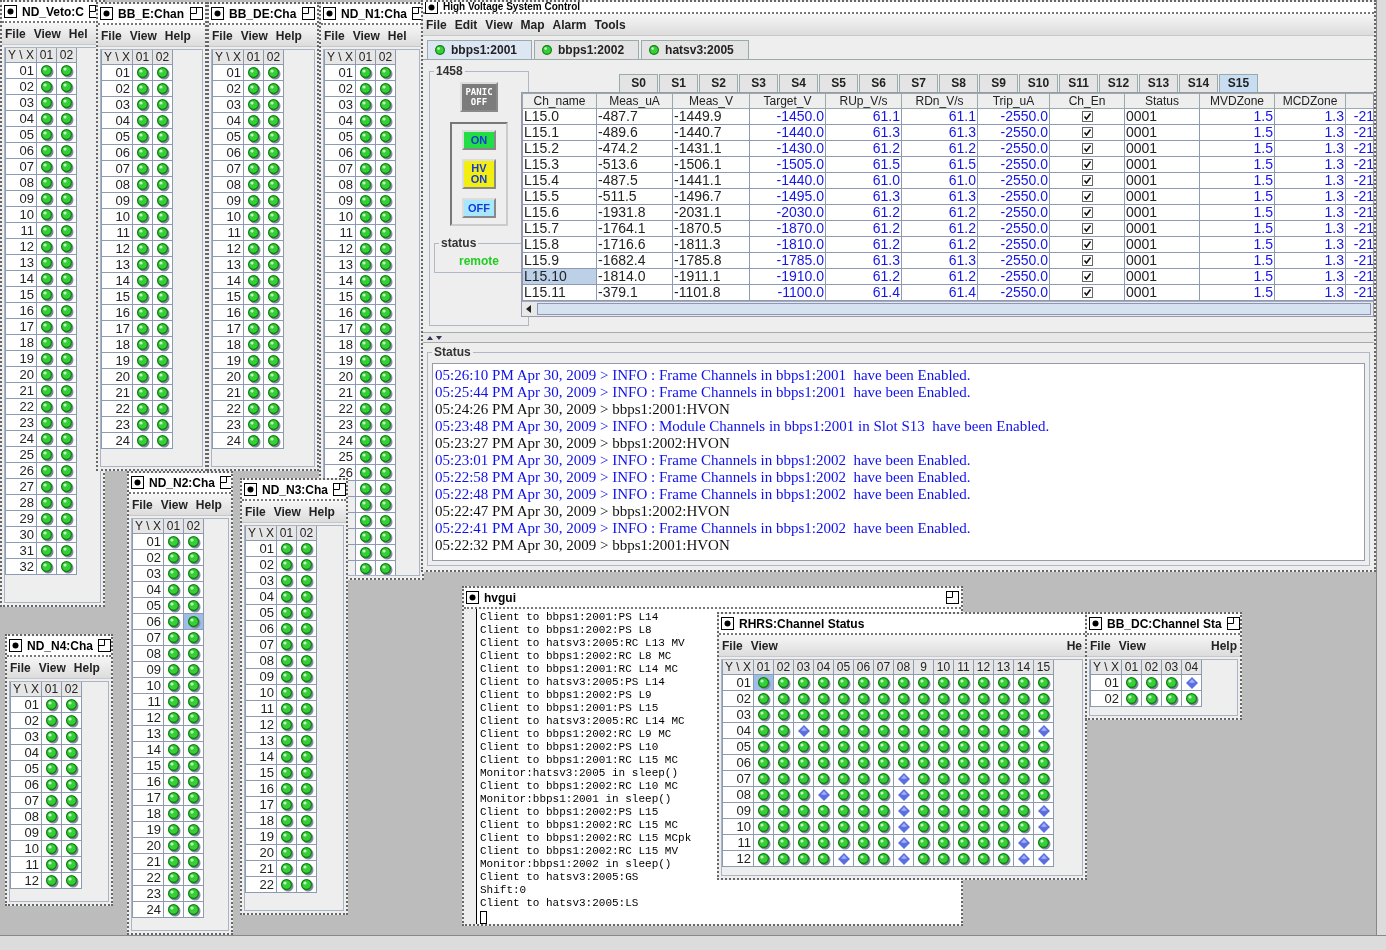 The image size is (1386, 950). Describe the element at coordinates (479, 140) in the screenshot. I see `power-button: ON` at that location.